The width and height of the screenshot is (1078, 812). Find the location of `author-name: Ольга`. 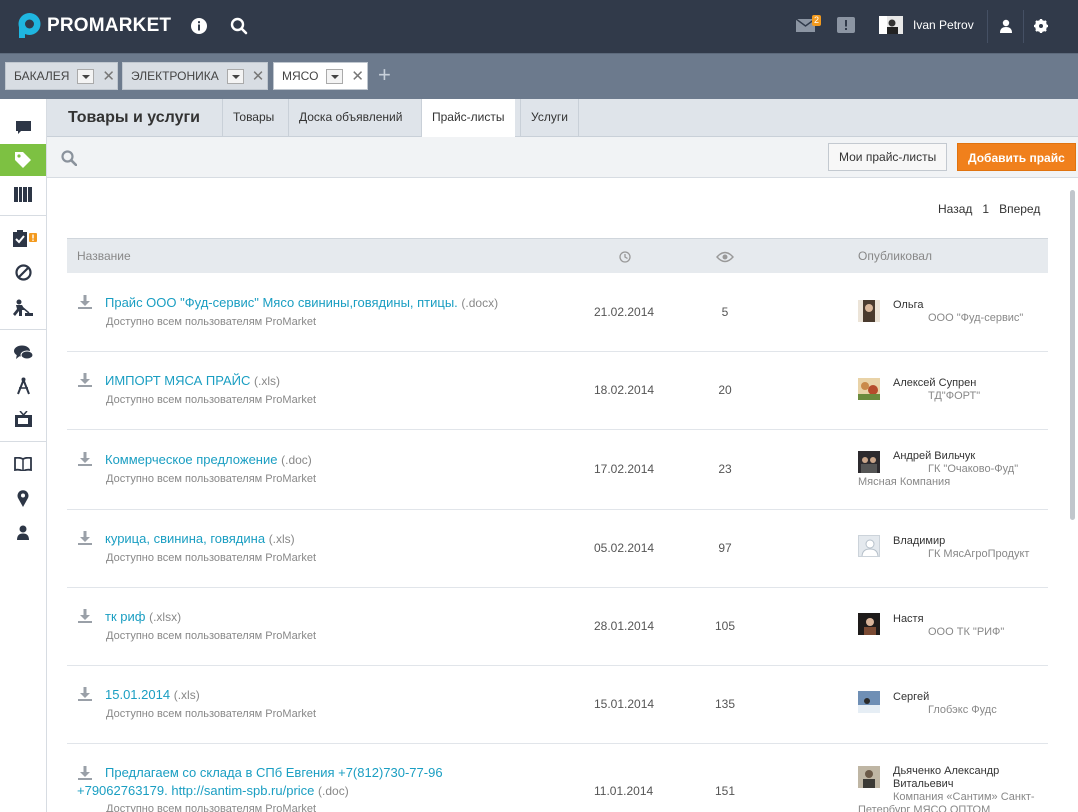

author-name: Ольга is located at coordinates (908, 305).